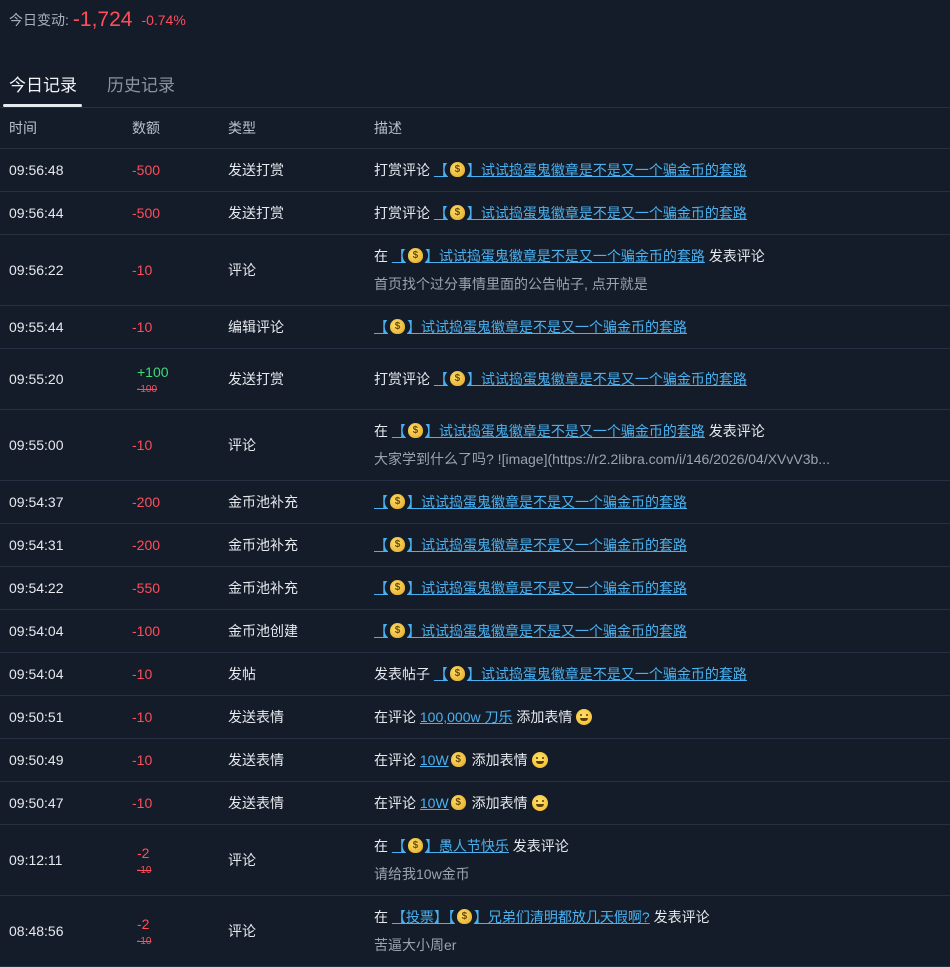 The width and height of the screenshot is (950, 967). I want to click on today-change-percent: -0.74%, so click(163, 20).